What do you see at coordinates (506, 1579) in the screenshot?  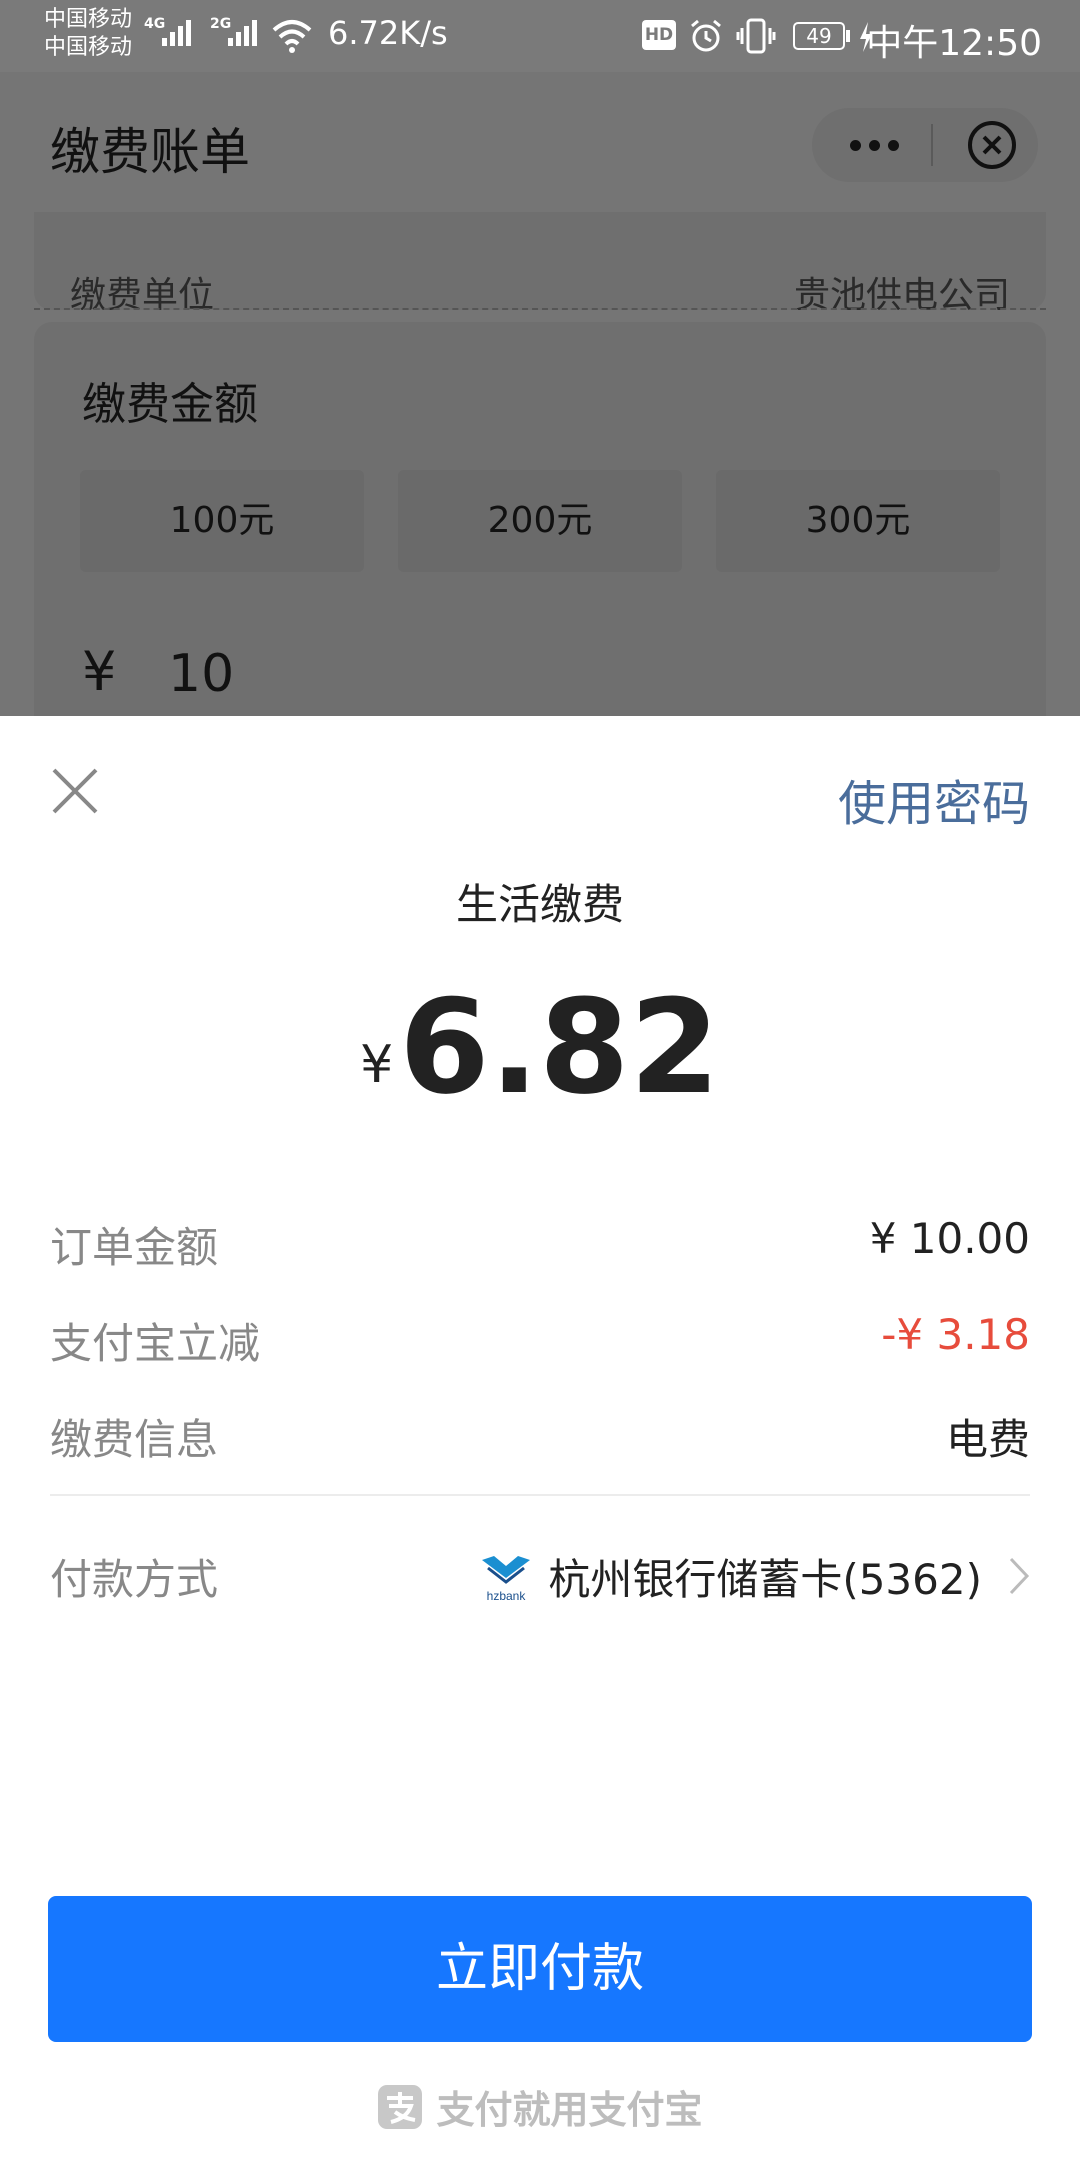 I see `hzbank-logo: hzbank` at bounding box center [506, 1579].